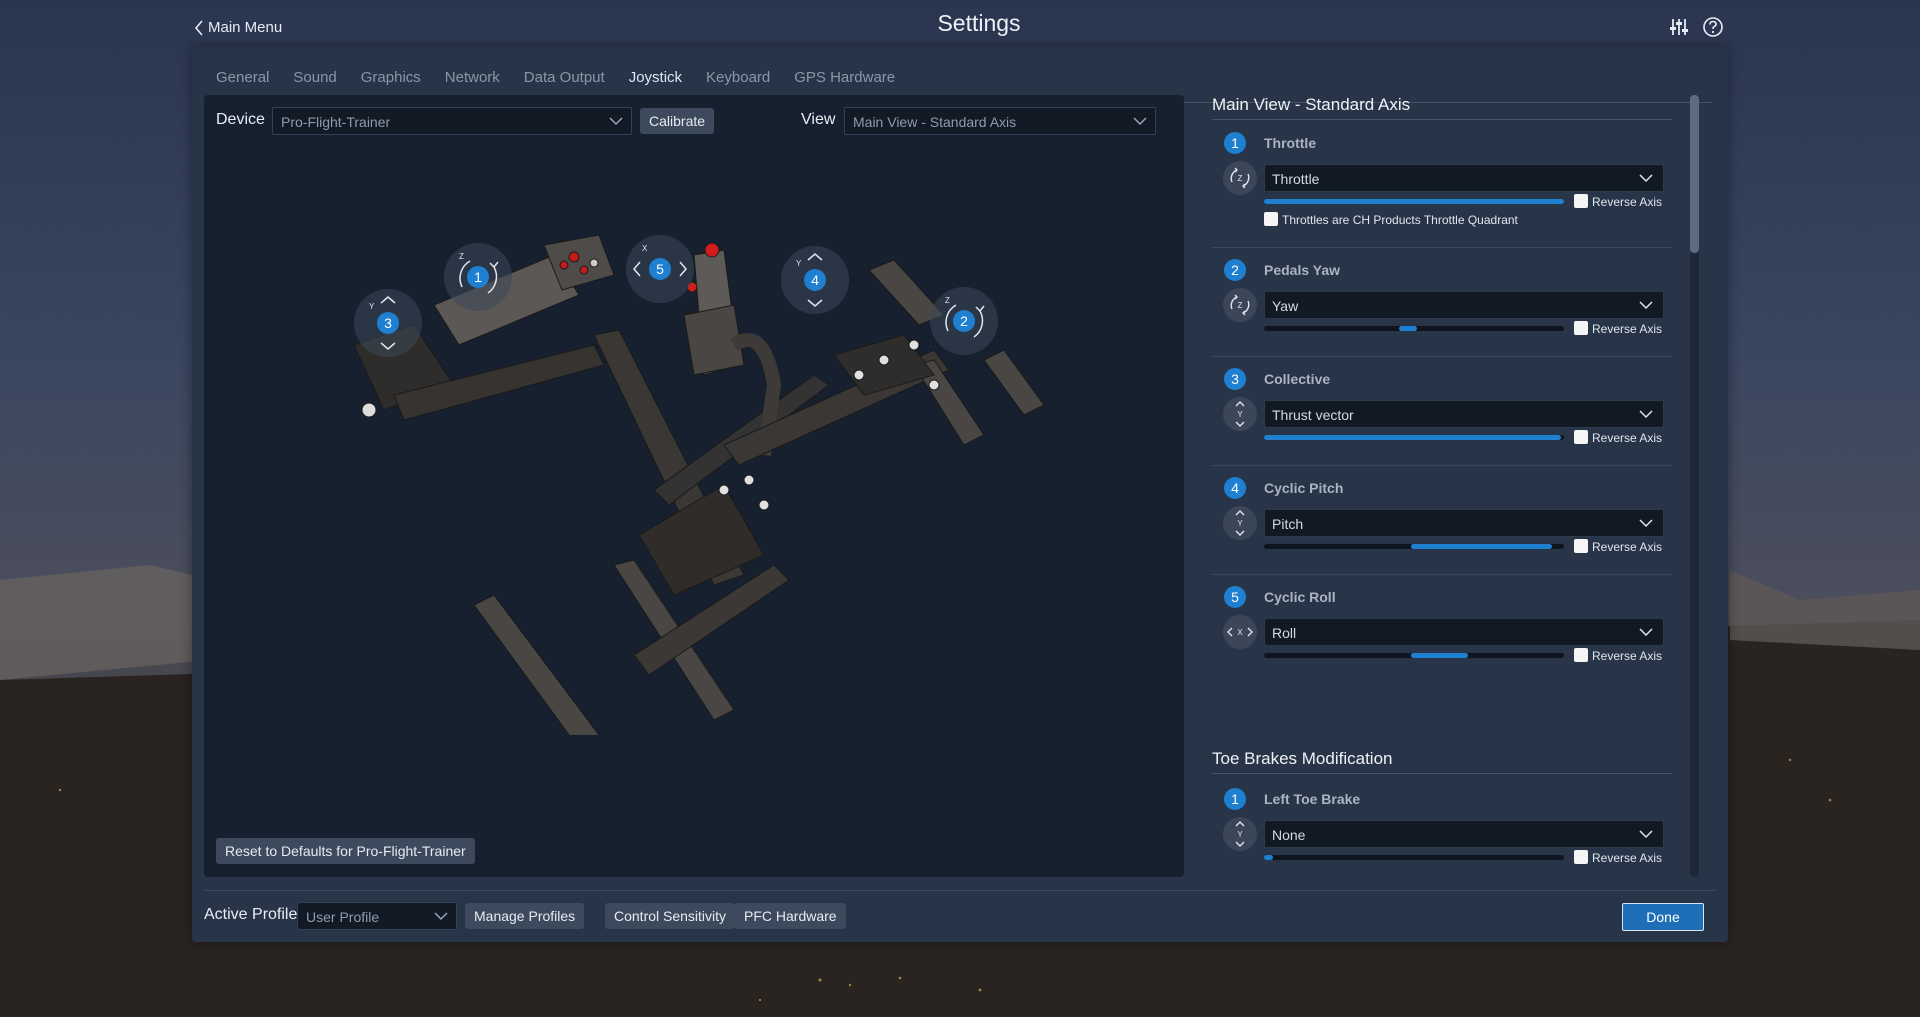 Image resolution: width=1920 pixels, height=1017 pixels. What do you see at coordinates (979, 23) in the screenshot?
I see `page-title: Settings` at bounding box center [979, 23].